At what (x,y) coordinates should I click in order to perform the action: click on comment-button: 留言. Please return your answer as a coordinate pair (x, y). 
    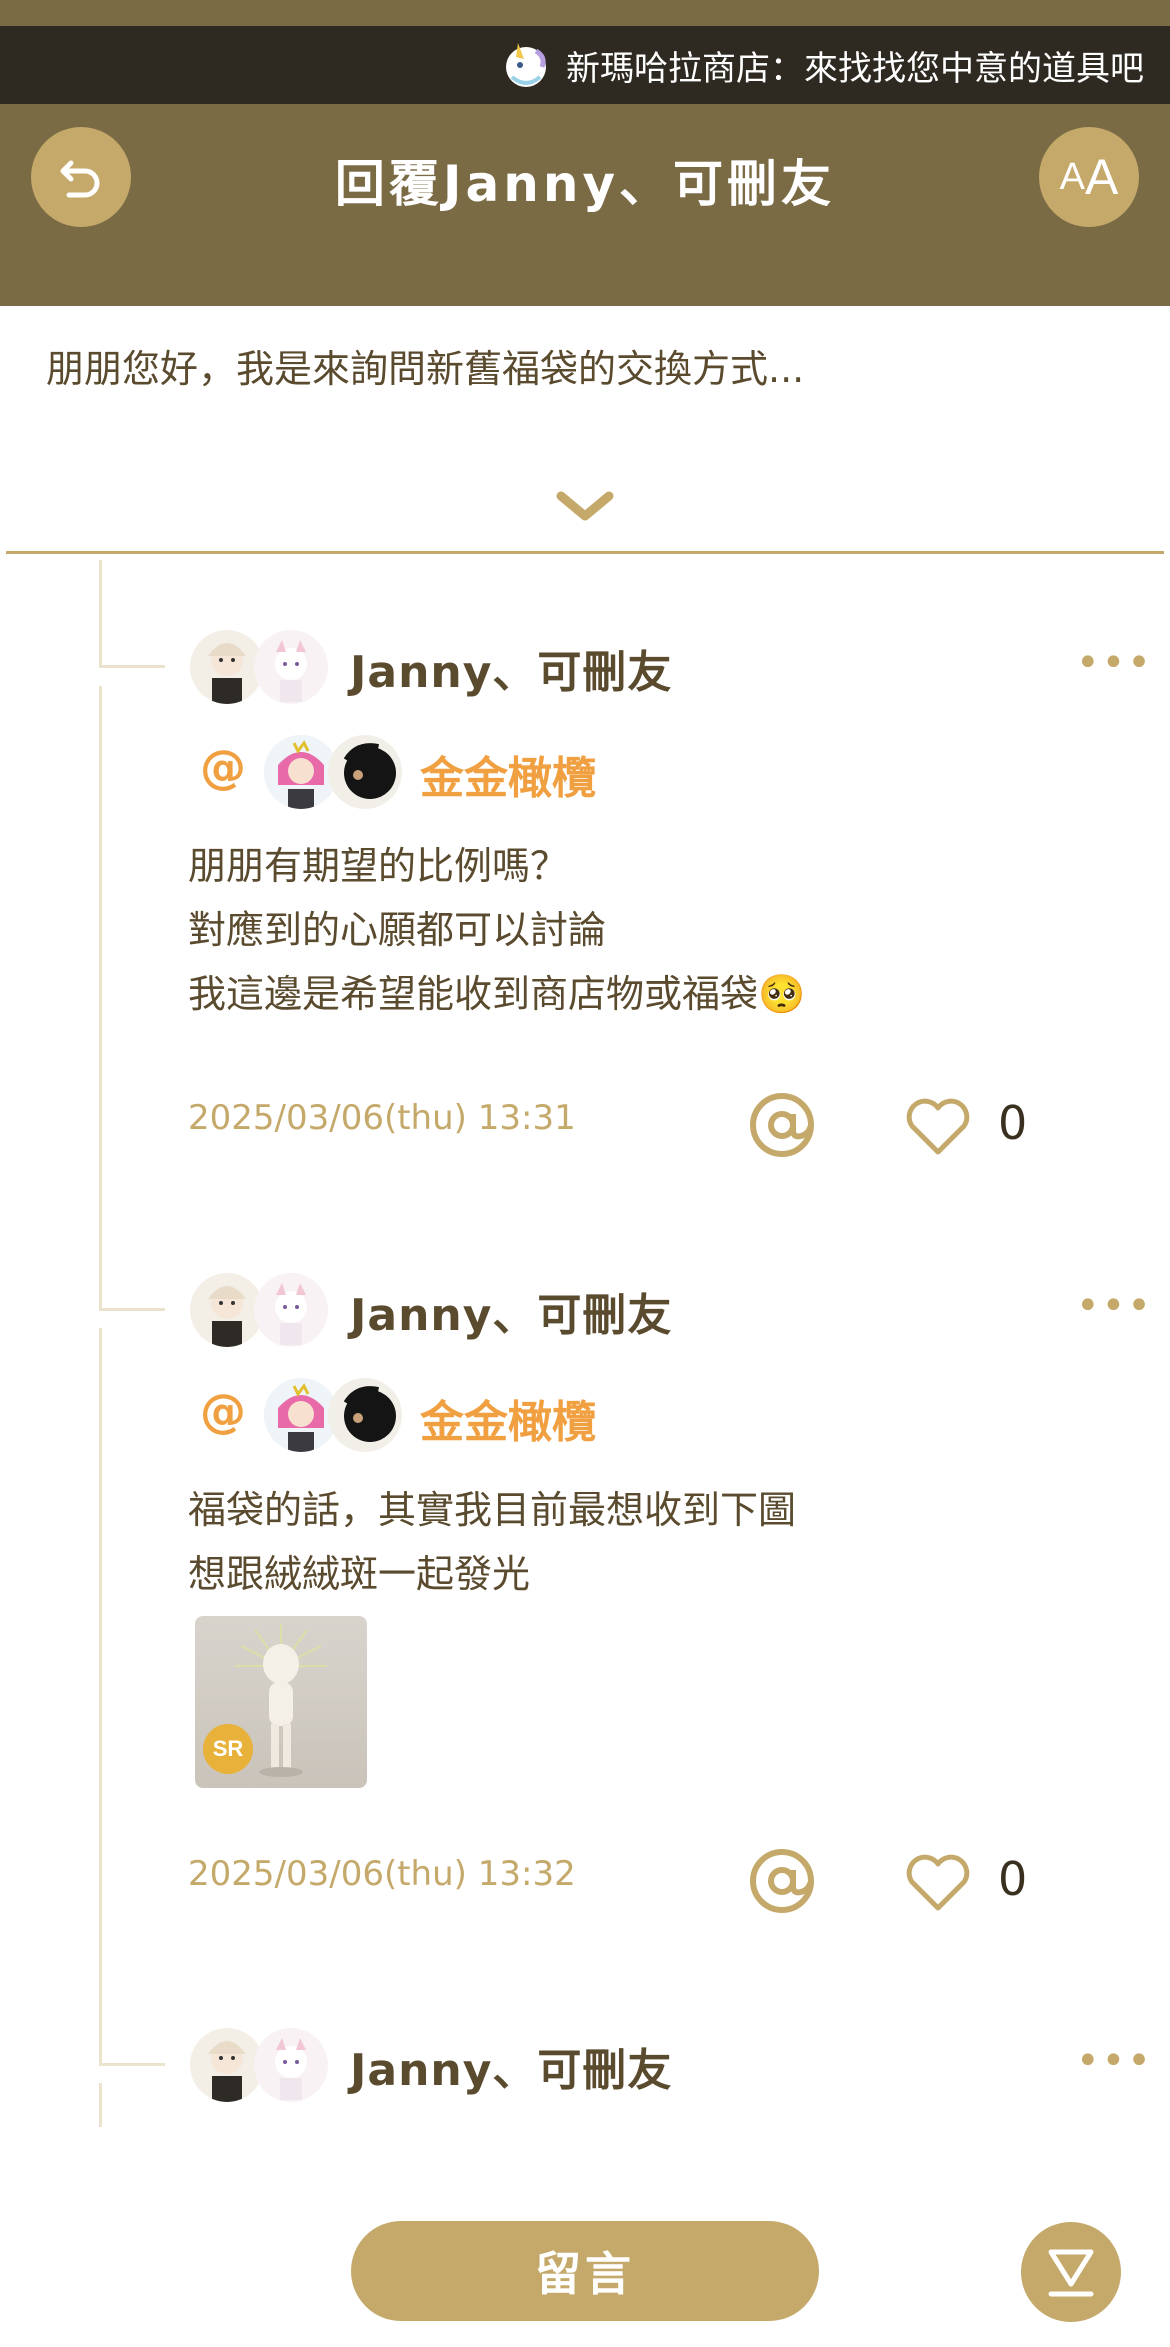
    Looking at the image, I should click on (585, 2271).